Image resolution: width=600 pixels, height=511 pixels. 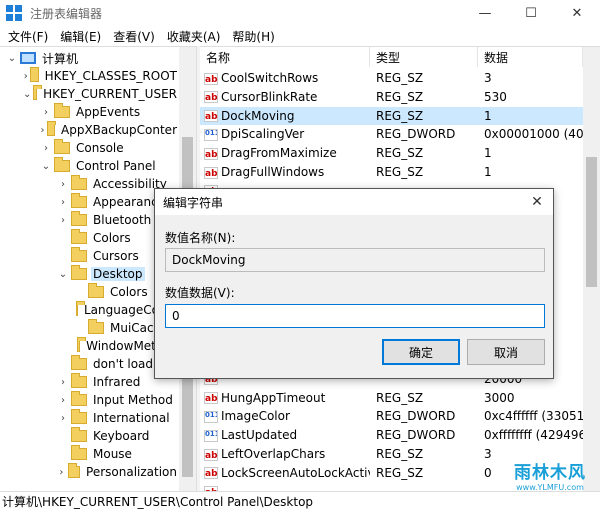 What do you see at coordinates (537, 202) in the screenshot?
I see `dialog-close-button: ✕` at bounding box center [537, 202].